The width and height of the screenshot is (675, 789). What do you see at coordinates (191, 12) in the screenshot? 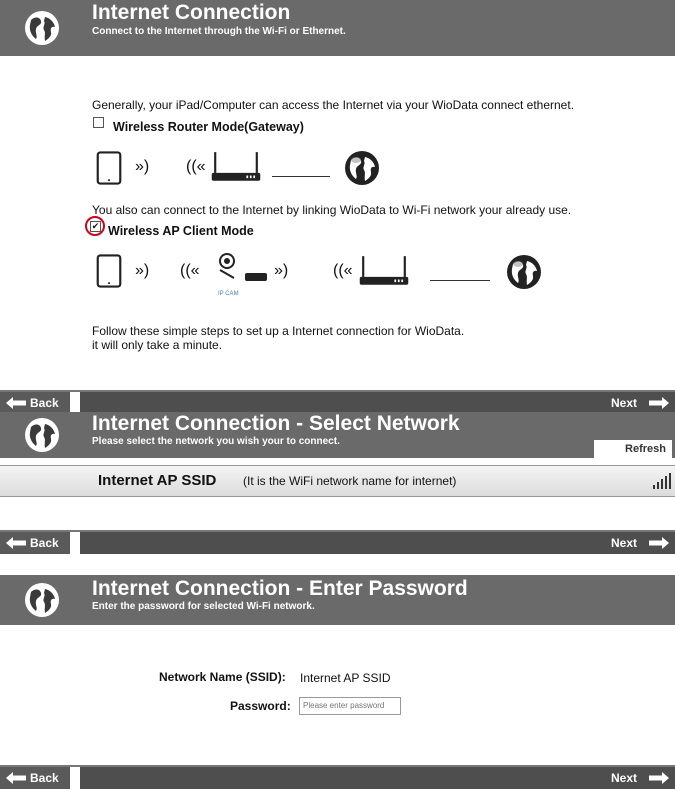
I see `panel1-title: Internet Connection` at bounding box center [191, 12].